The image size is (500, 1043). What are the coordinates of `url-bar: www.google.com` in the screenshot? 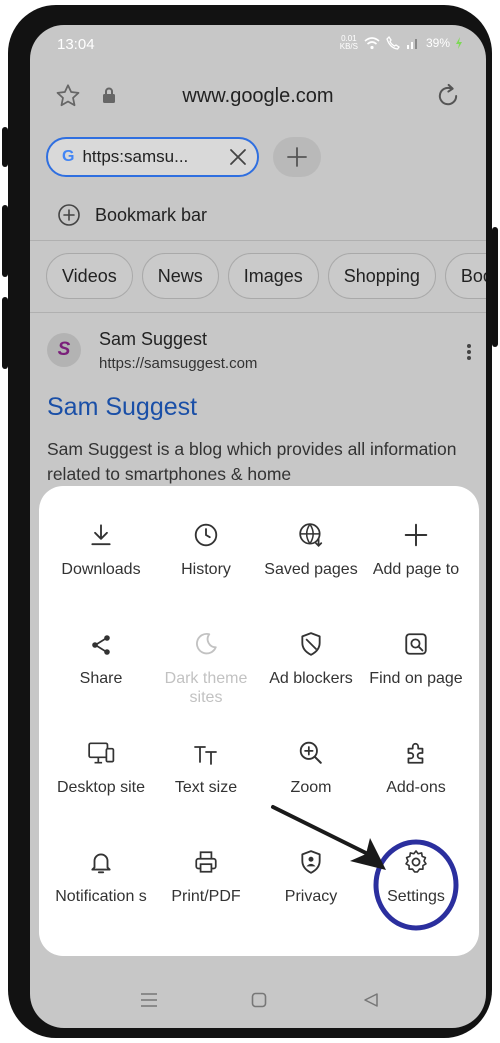 It's located at (258, 97).